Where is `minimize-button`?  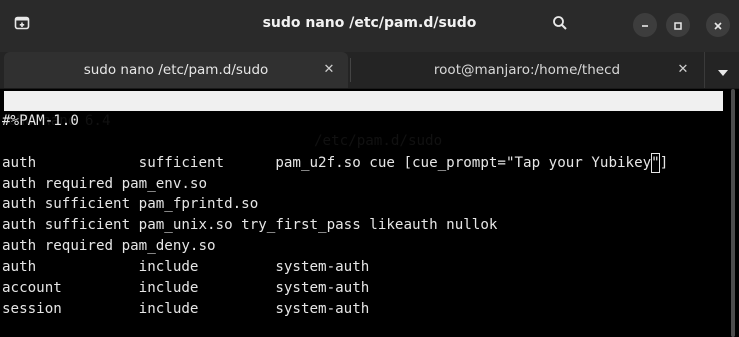 minimize-button is located at coordinates (645, 25).